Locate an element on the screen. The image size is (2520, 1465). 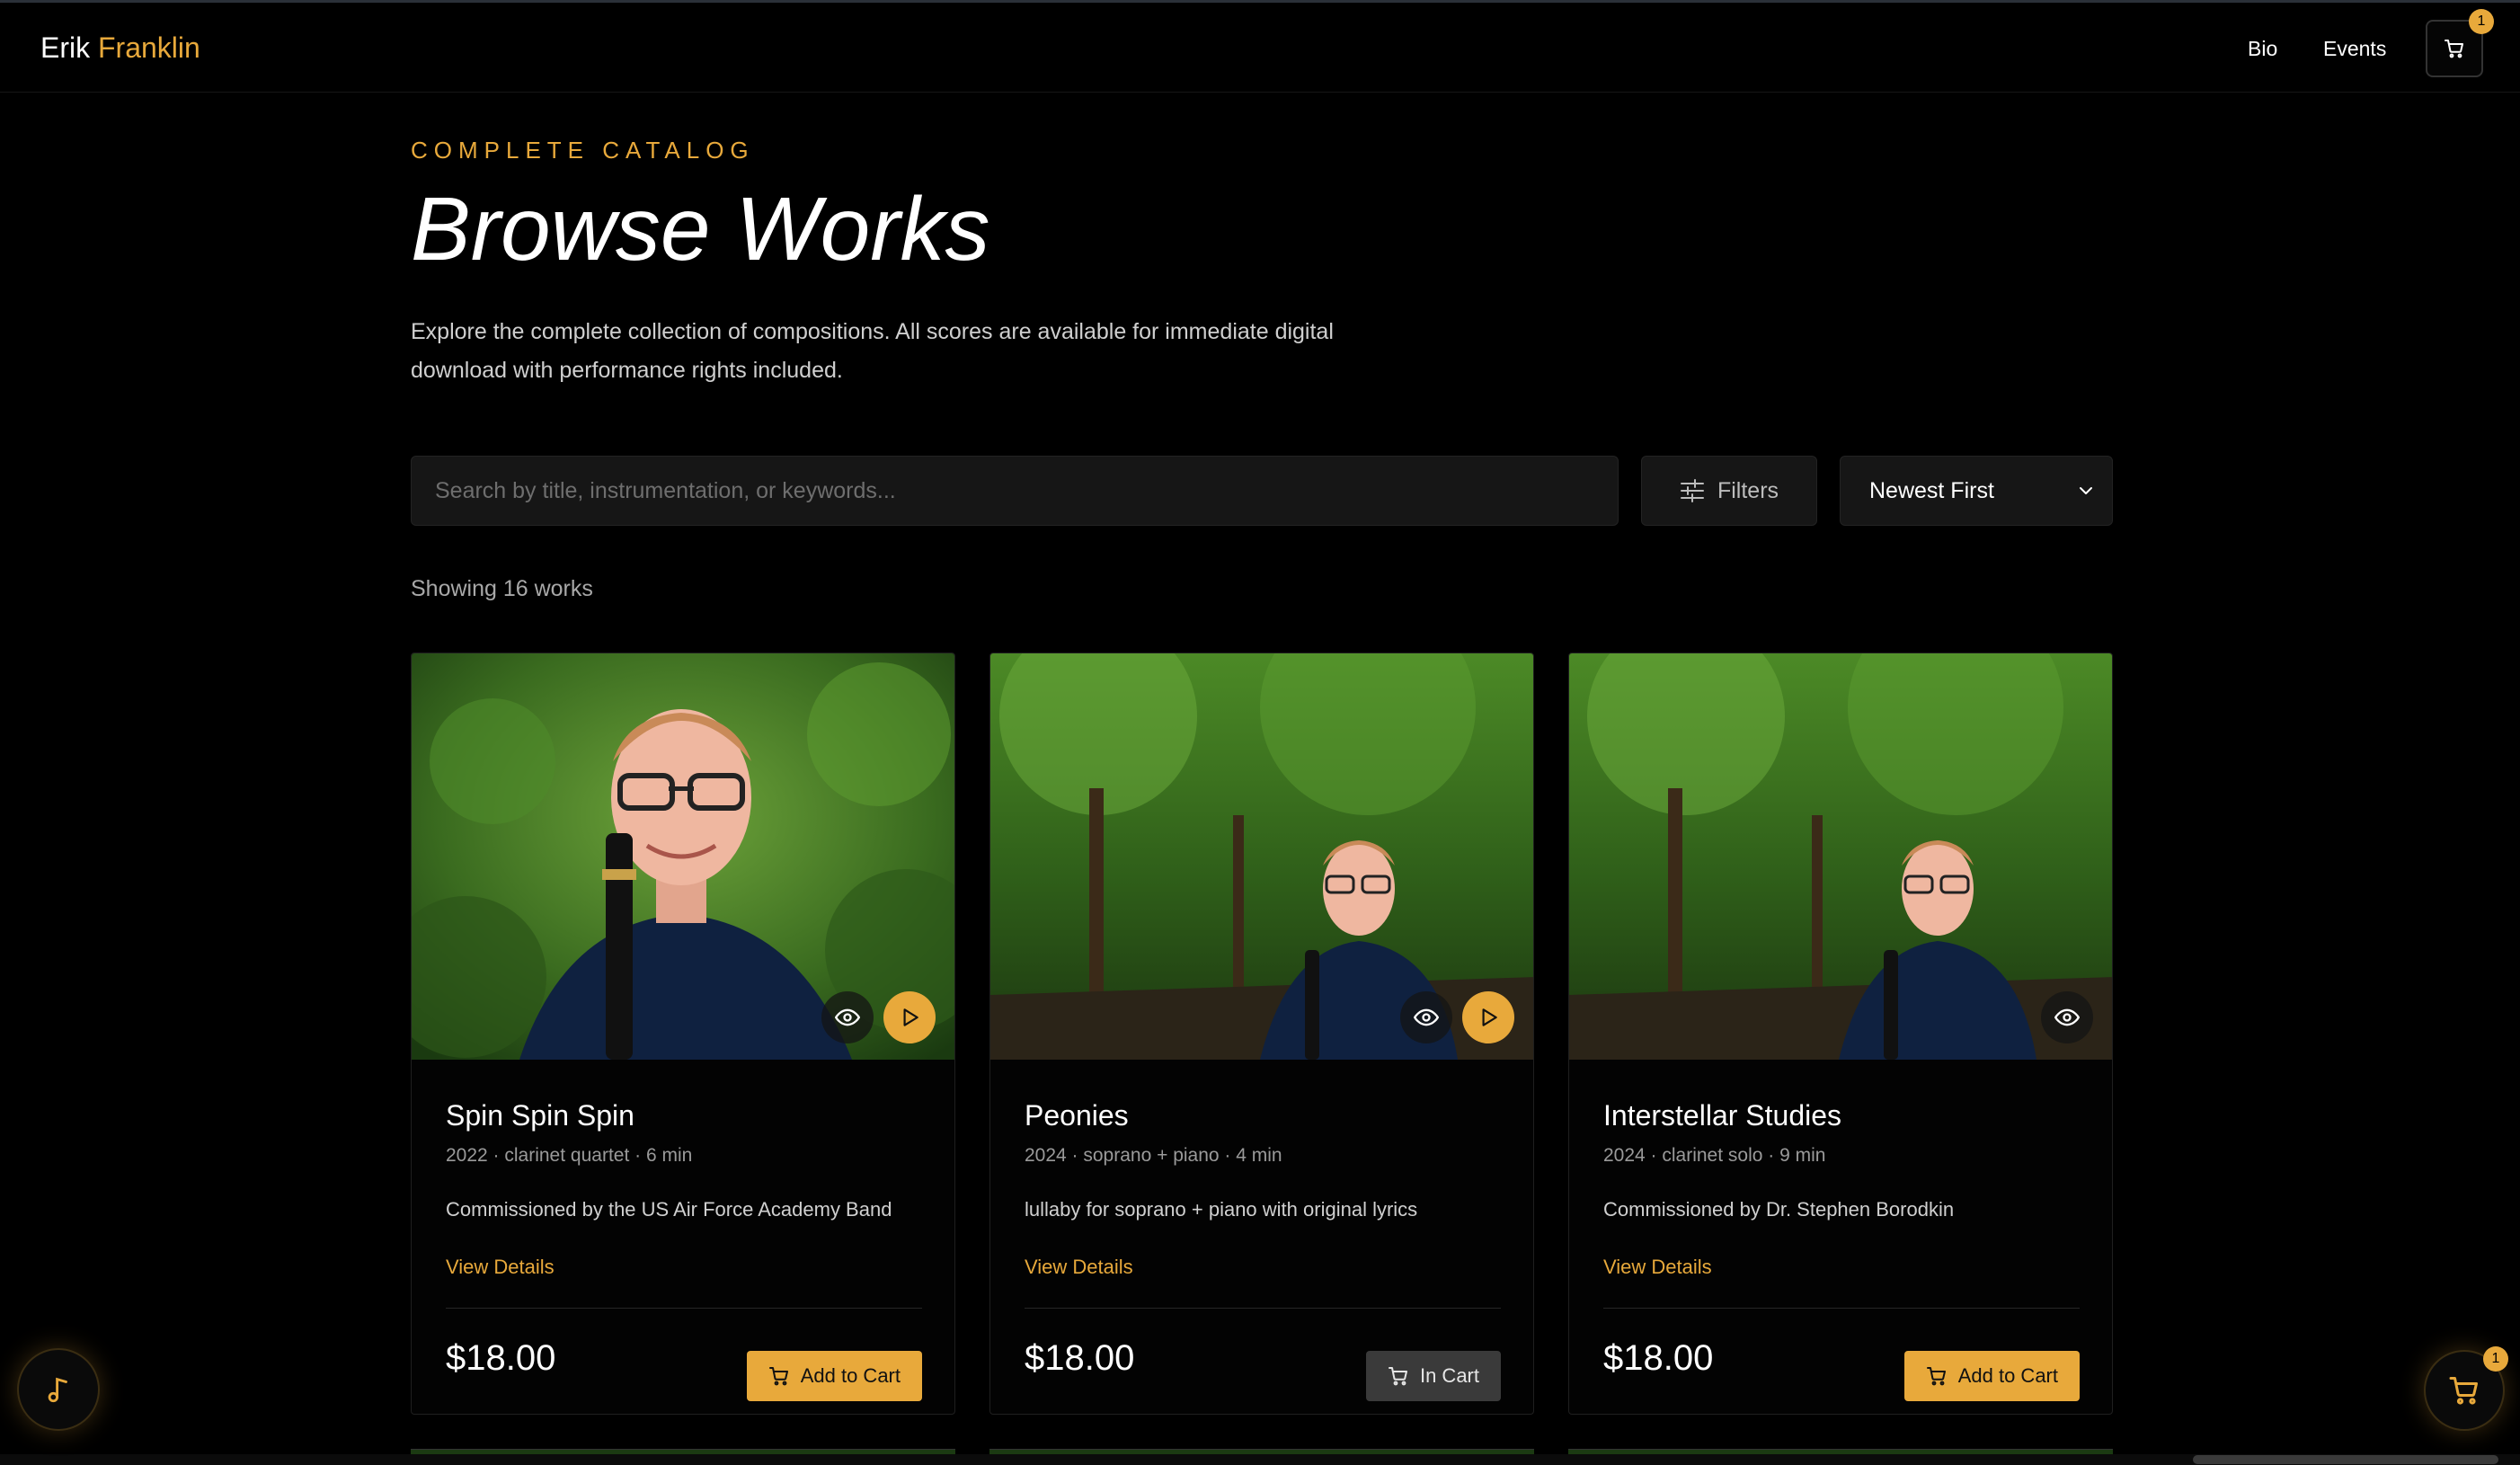
chevron-down-icon is located at coordinates (2086, 490).